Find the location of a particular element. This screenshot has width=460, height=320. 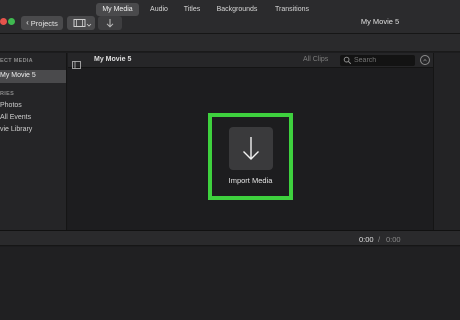

projects-button-label: Projects is located at coordinates (44, 23).